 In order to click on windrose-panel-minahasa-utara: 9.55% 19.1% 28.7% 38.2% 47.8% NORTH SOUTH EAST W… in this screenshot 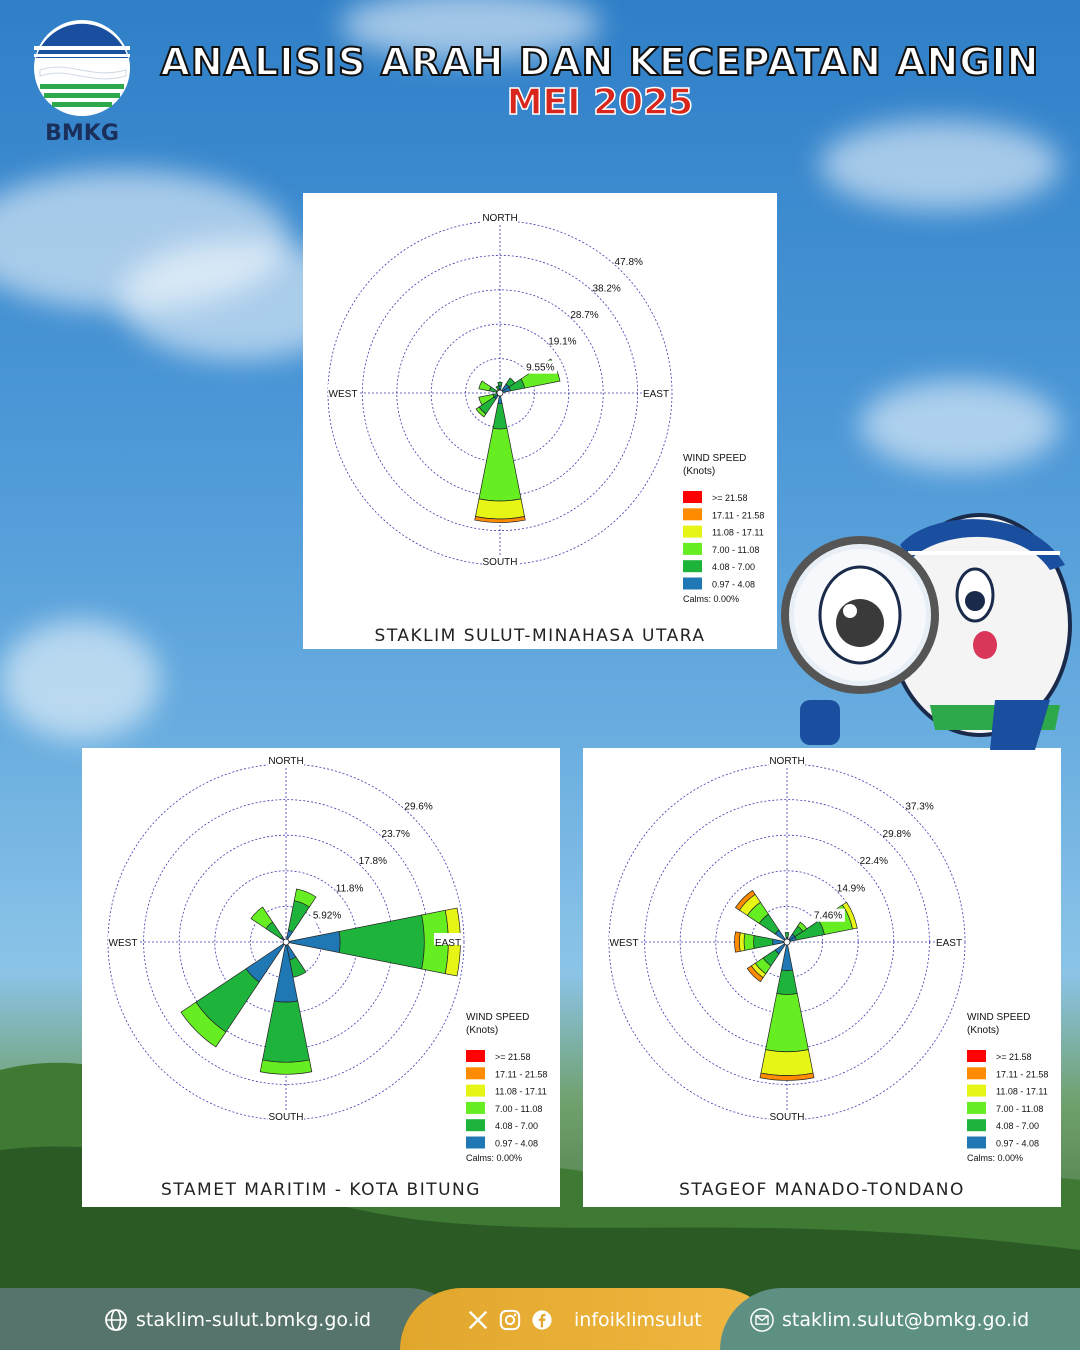, I will do `click(540, 421)`.